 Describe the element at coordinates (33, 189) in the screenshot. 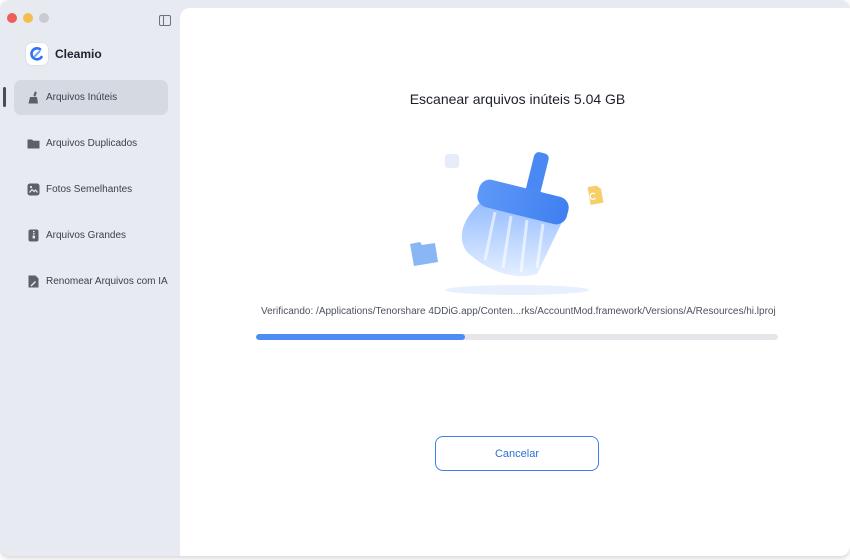

I see `photo-icon` at that location.